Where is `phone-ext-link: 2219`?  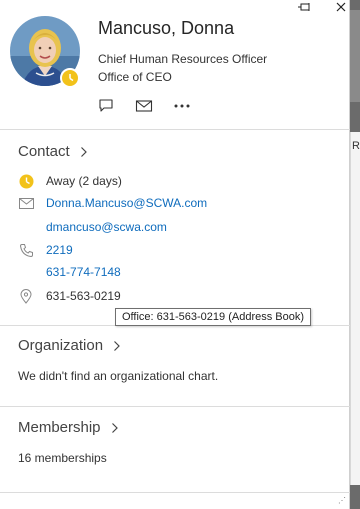 phone-ext-link: 2219 is located at coordinates (59, 250).